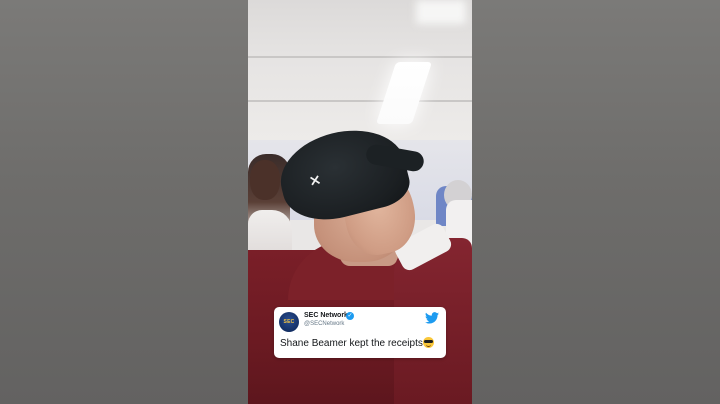  Describe the element at coordinates (441, 12) in the screenshot. I see `ceiling-light-glow` at that location.